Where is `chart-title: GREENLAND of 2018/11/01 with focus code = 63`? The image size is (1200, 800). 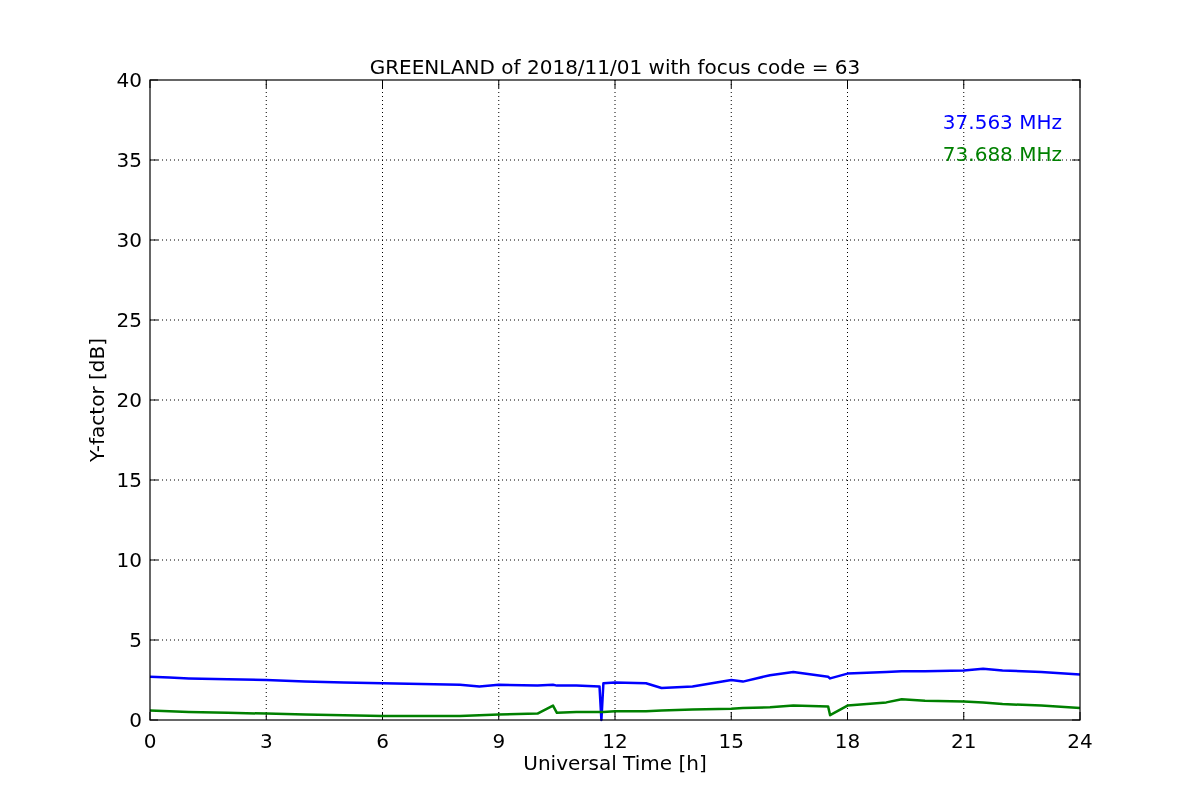 chart-title: GREENLAND of 2018/11/01 with focus code = 63 is located at coordinates (615, 67).